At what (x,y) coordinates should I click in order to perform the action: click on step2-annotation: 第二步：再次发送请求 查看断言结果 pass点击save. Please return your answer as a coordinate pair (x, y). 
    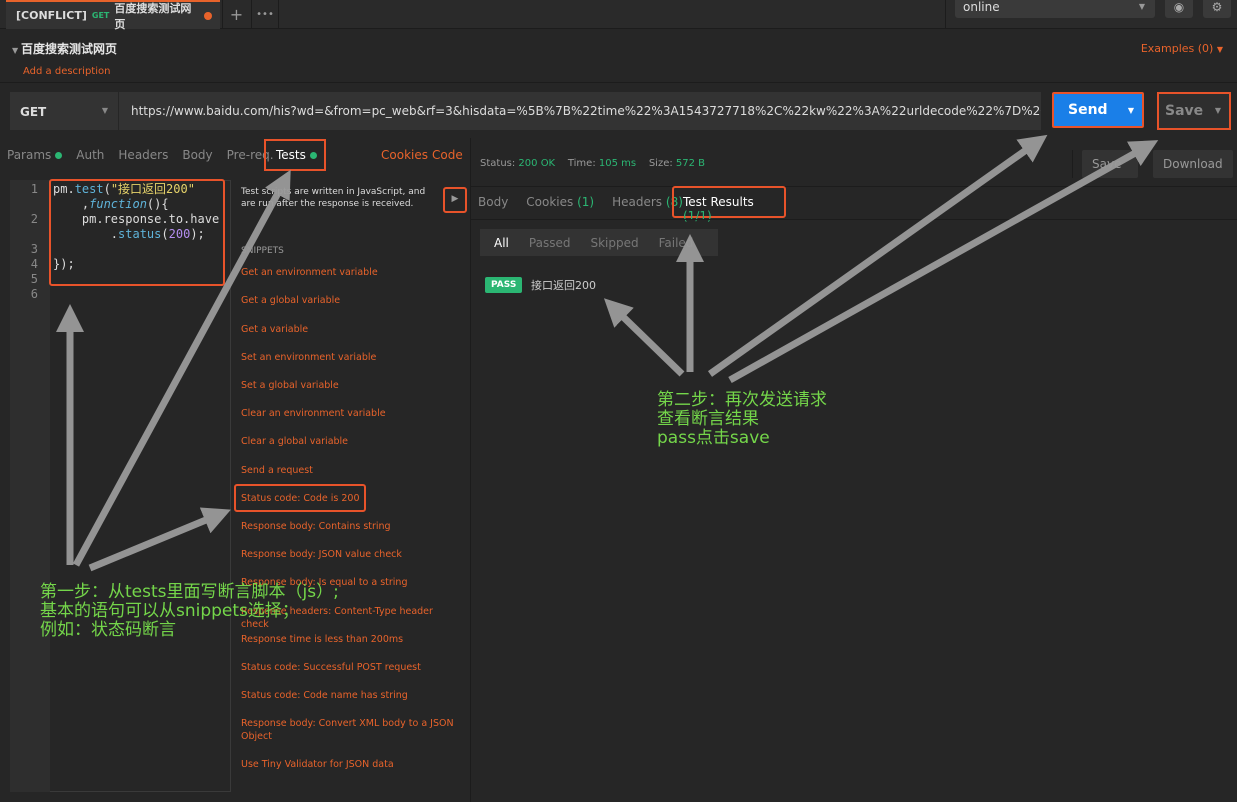
    Looking at the image, I should click on (742, 419).